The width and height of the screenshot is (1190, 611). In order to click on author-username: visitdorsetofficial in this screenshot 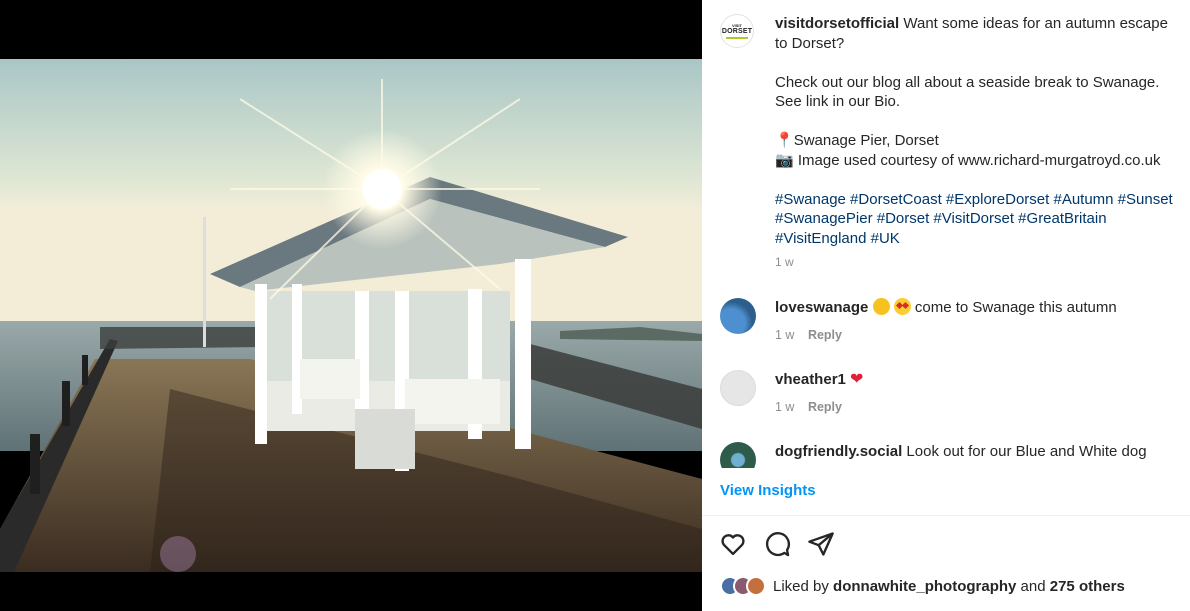, I will do `click(837, 23)`.